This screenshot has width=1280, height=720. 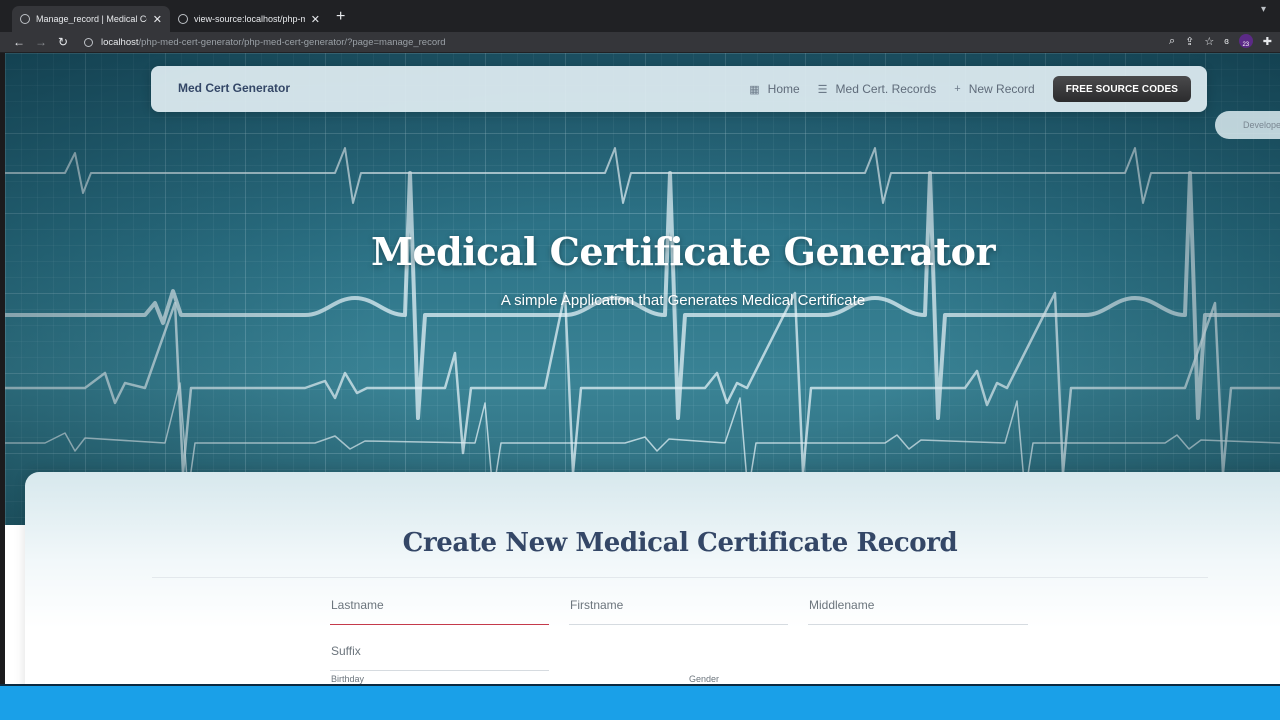 I want to click on divider, so click(x=680, y=577).